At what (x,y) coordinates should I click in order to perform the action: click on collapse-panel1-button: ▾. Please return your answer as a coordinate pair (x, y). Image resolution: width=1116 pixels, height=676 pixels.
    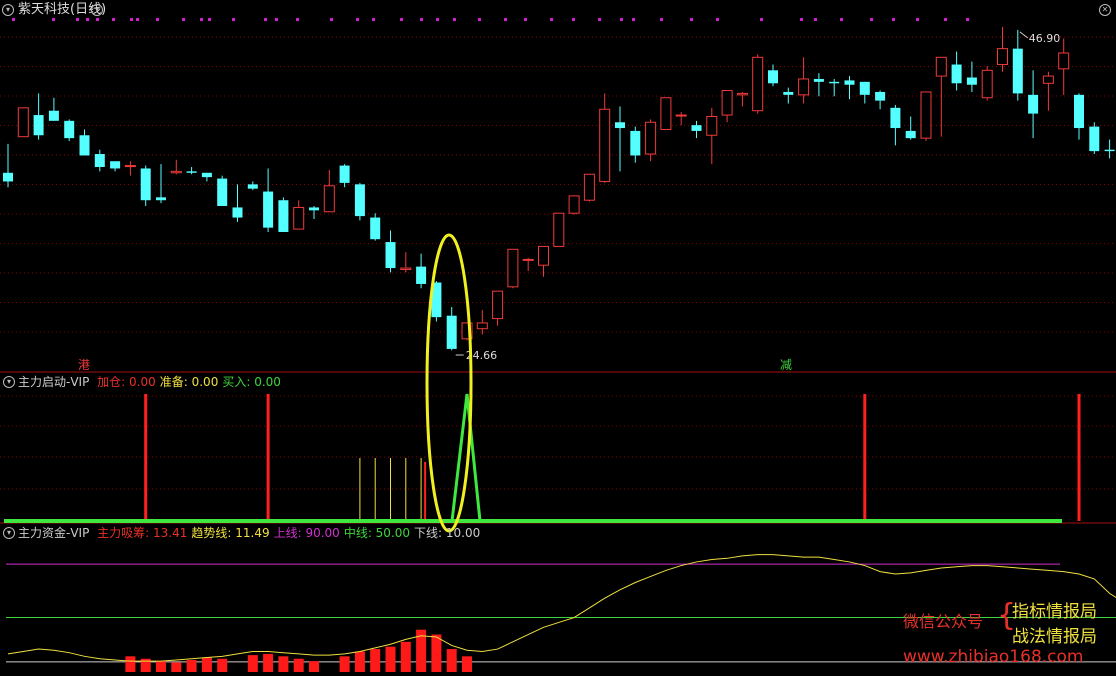
    Looking at the image, I should click on (9, 382).